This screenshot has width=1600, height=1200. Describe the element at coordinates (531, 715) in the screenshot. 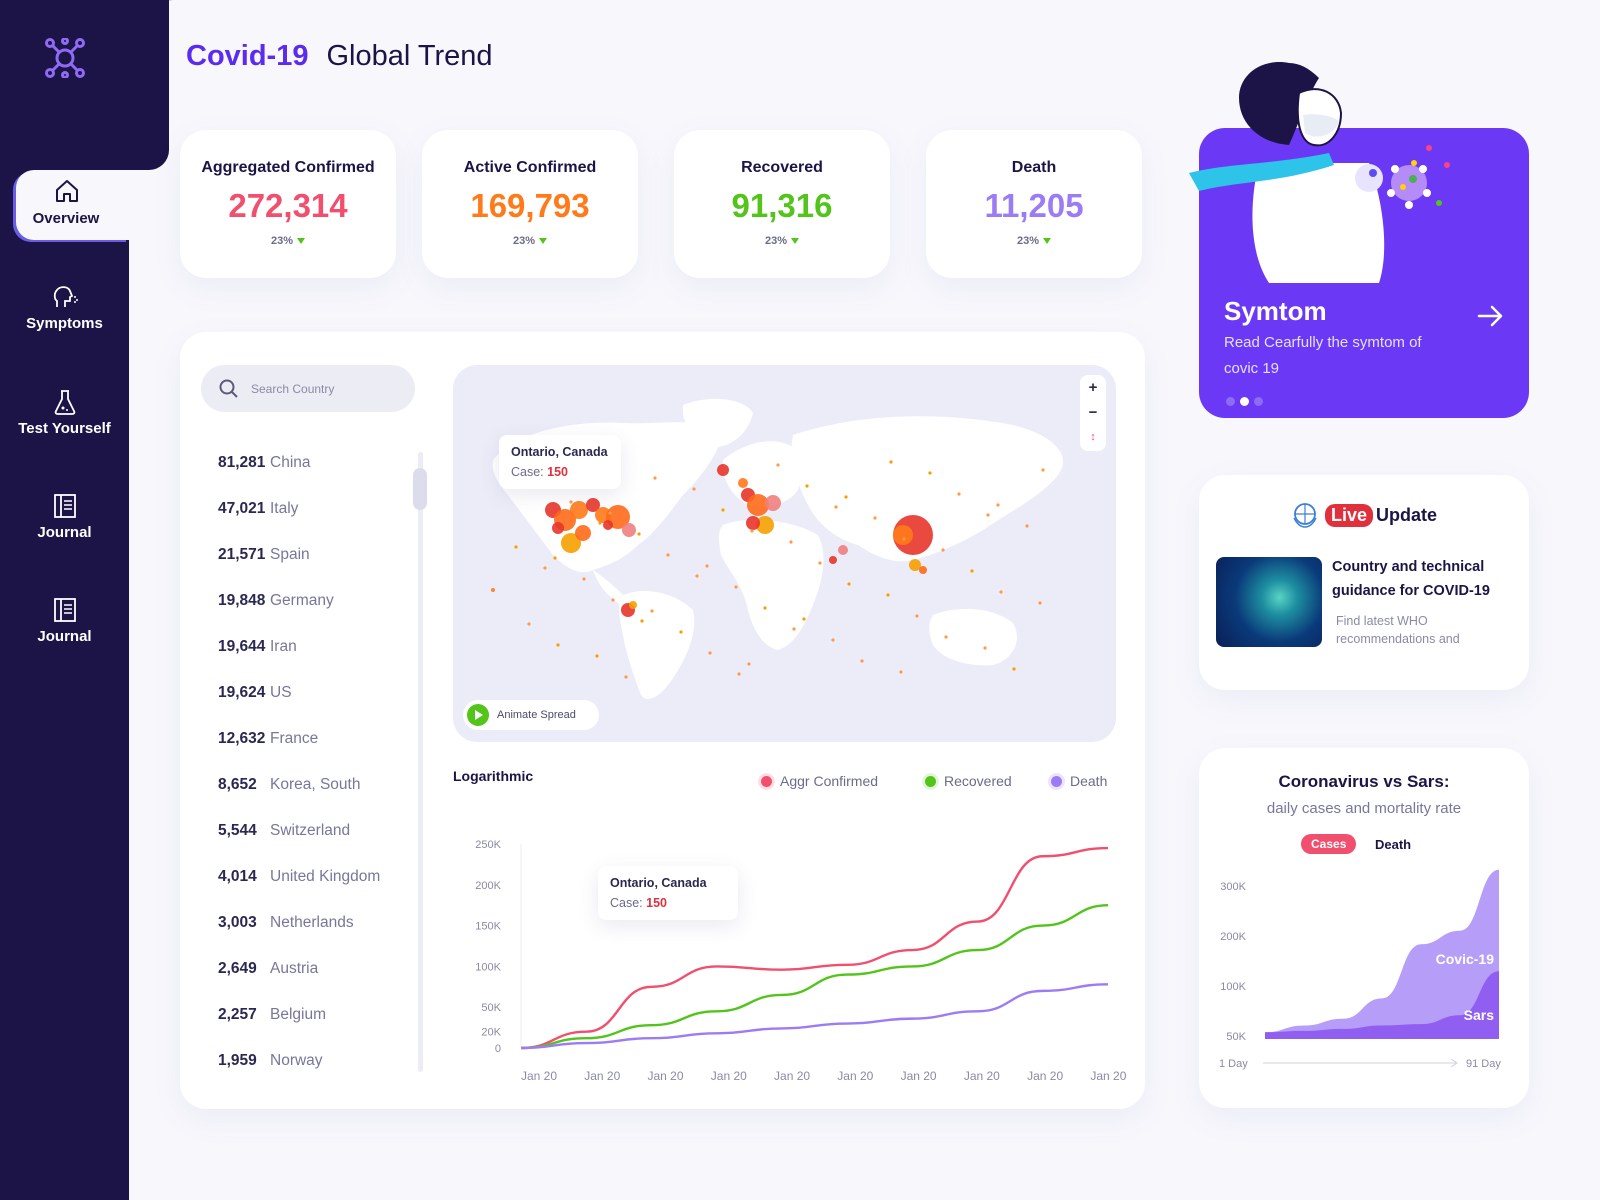

I see `animate-spread-button: Animate Spread` at that location.